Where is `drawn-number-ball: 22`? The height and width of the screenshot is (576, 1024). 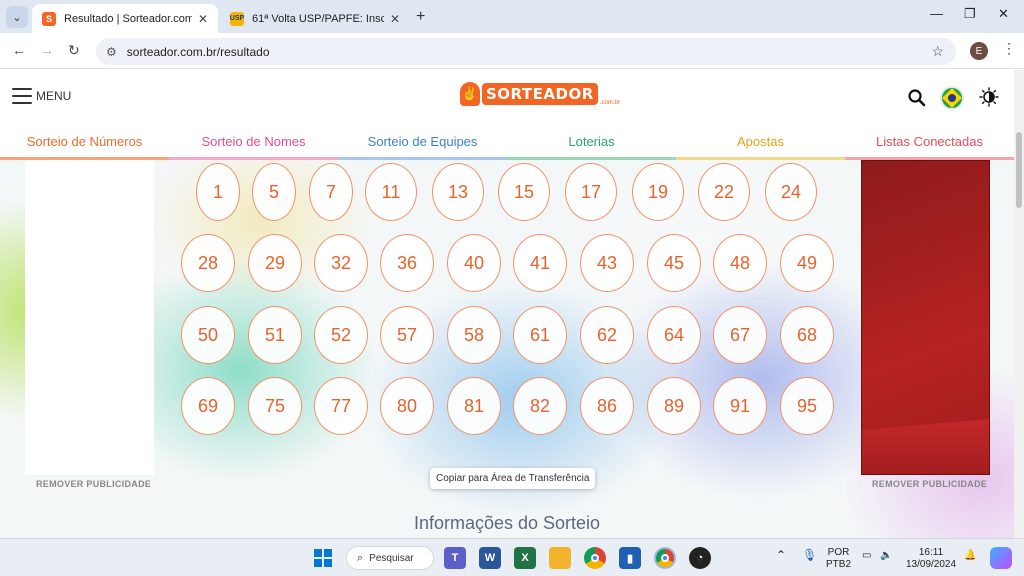 drawn-number-ball: 22 is located at coordinates (724, 192).